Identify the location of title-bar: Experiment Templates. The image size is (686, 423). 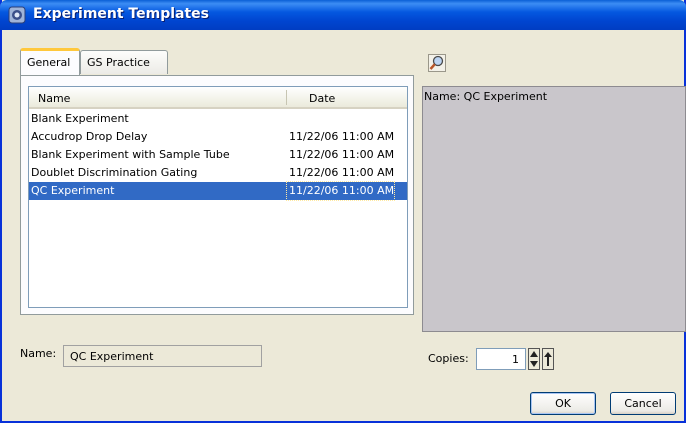
(343, 15).